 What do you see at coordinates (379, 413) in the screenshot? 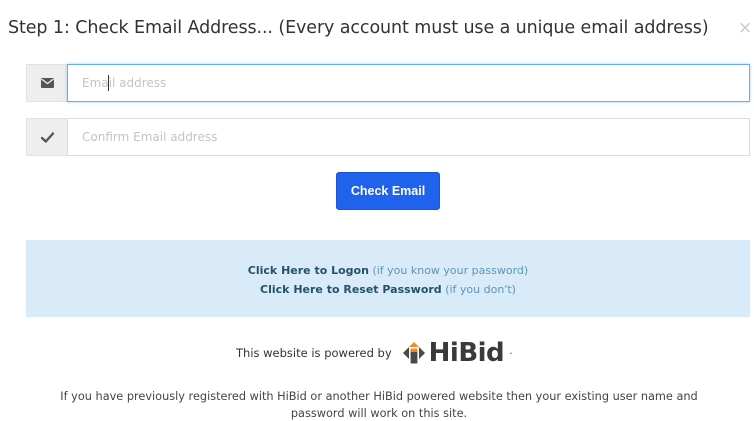
I see `footnote-line-2: password will work on this site.` at bounding box center [379, 413].